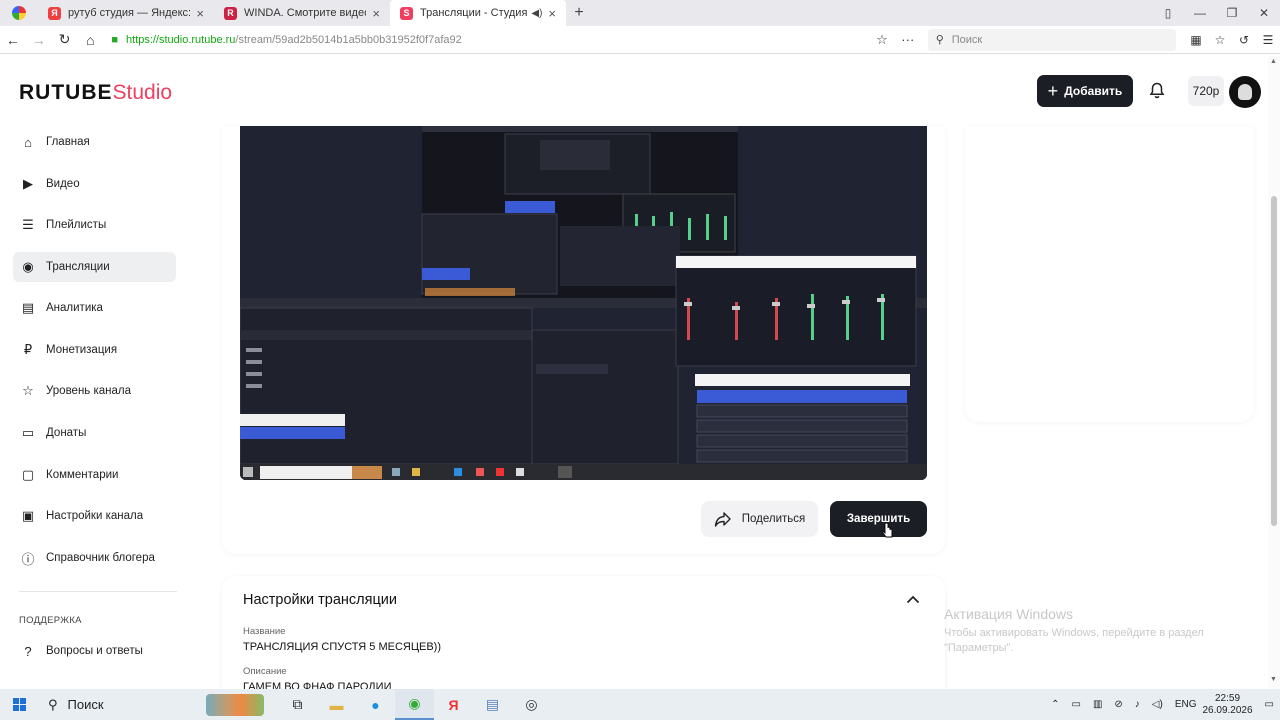 The image size is (1280, 720). I want to click on scroll-down-icon: ▼, so click(1273, 679).